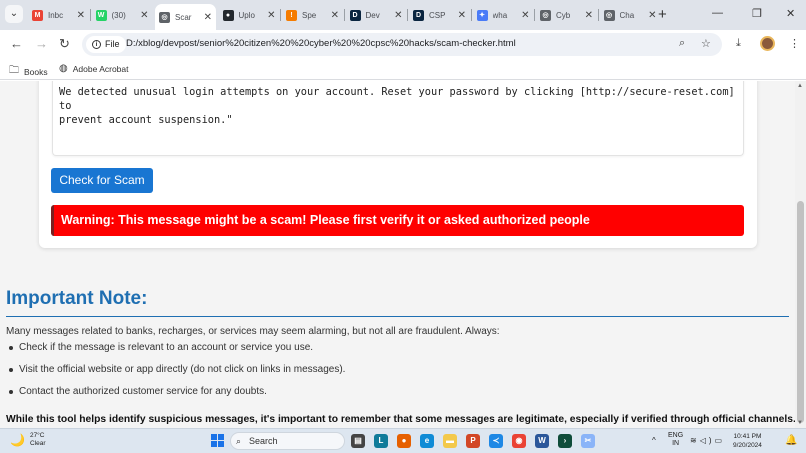 This screenshot has height=453, width=806. What do you see at coordinates (450, 441) in the screenshot?
I see `file-explorer-icon: ▬` at bounding box center [450, 441].